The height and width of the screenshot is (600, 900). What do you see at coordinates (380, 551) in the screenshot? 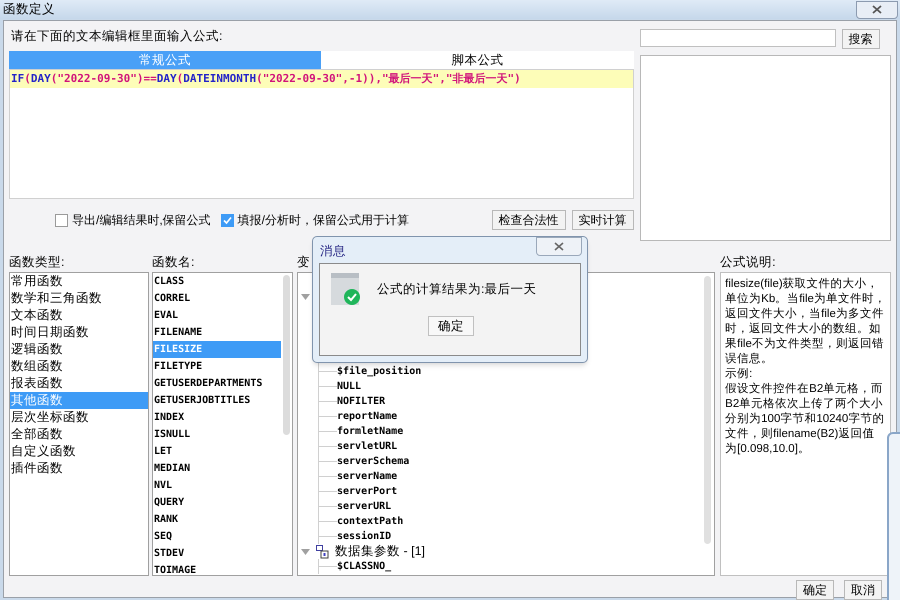
I see `tree-group-label: 数据集参数 - [1]` at bounding box center [380, 551].